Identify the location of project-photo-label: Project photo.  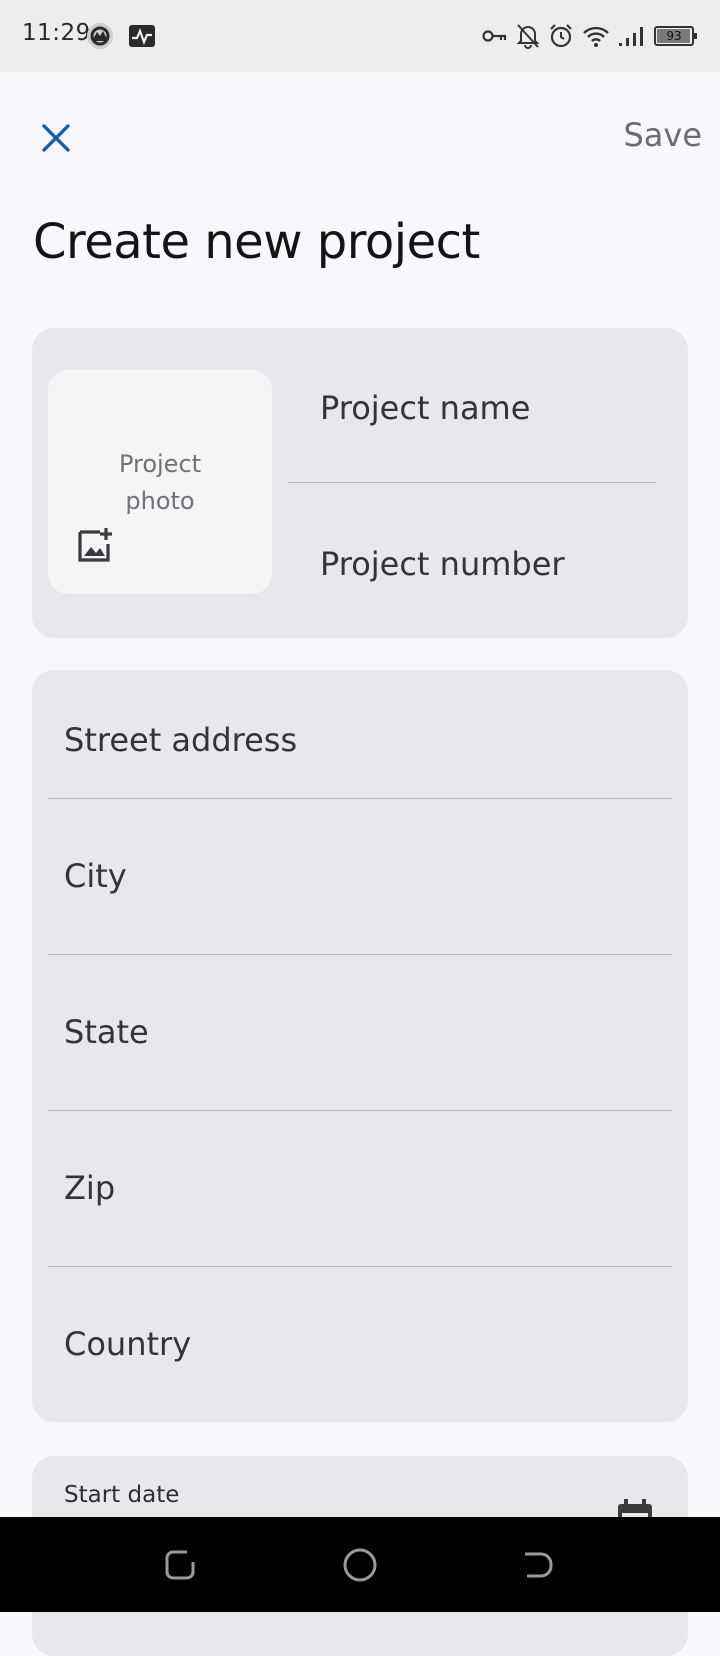
(160, 482).